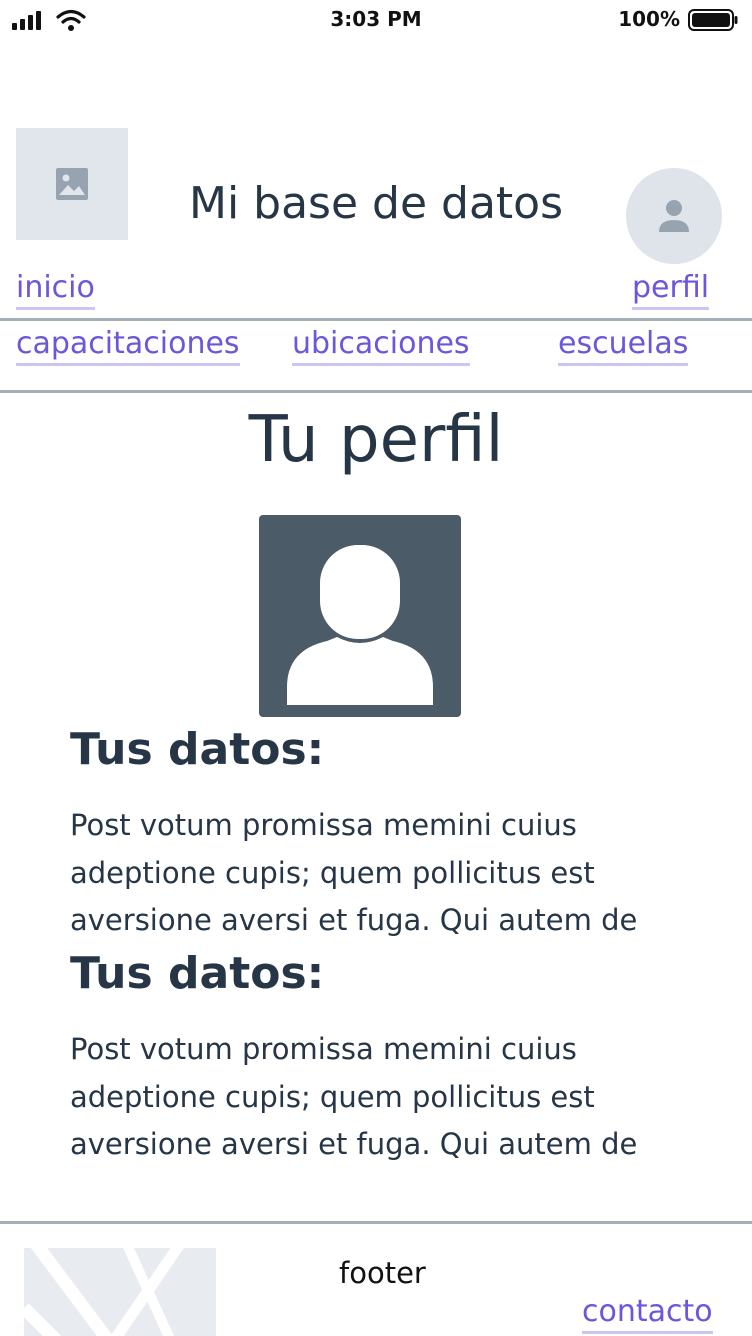  What do you see at coordinates (376, 20) in the screenshot?
I see `status-bar: 3:03 PM 100%` at bounding box center [376, 20].